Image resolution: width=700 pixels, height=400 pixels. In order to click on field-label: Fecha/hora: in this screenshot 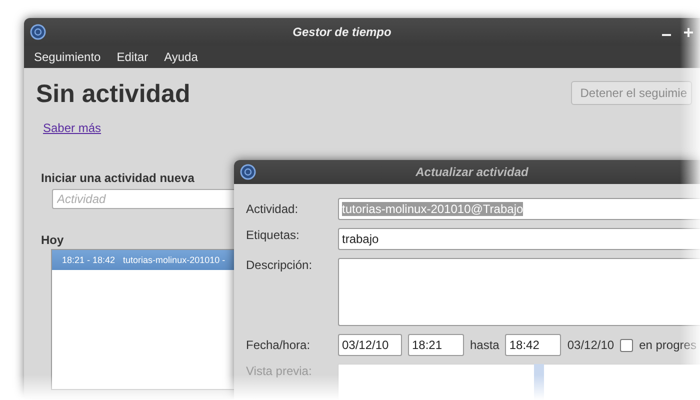, I will do `click(279, 344)`.